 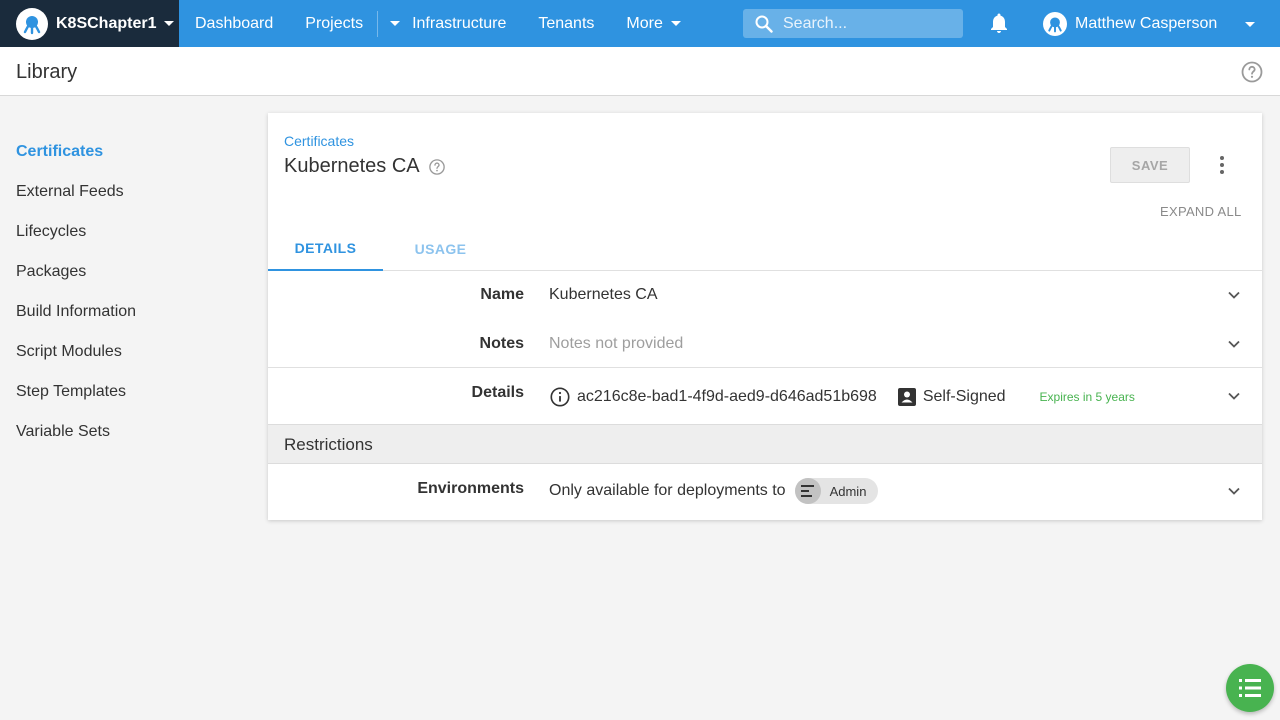 What do you see at coordinates (497, 392) in the screenshot?
I see `details-label: Details` at bounding box center [497, 392].